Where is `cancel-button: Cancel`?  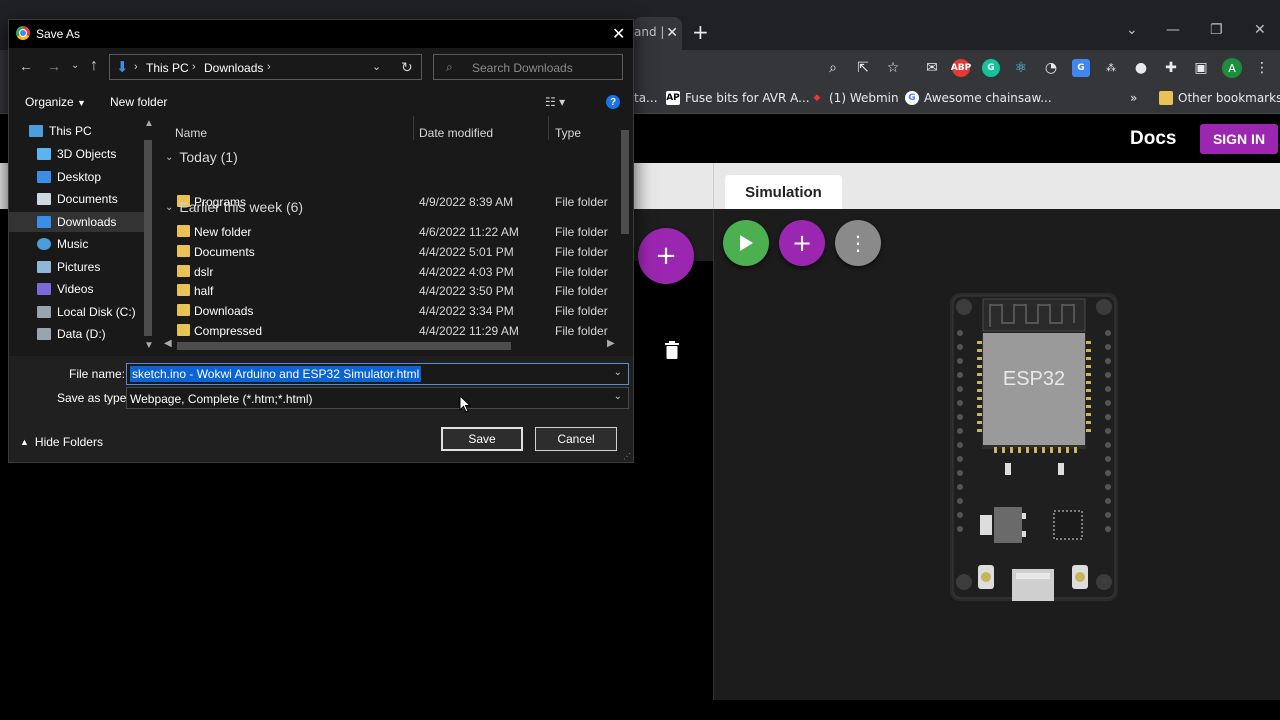
cancel-button: Cancel is located at coordinates (576, 439).